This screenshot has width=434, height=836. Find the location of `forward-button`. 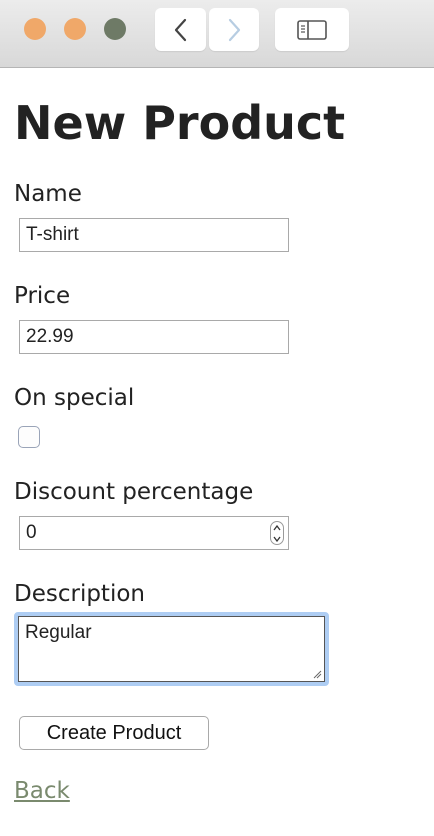

forward-button is located at coordinates (234, 29).